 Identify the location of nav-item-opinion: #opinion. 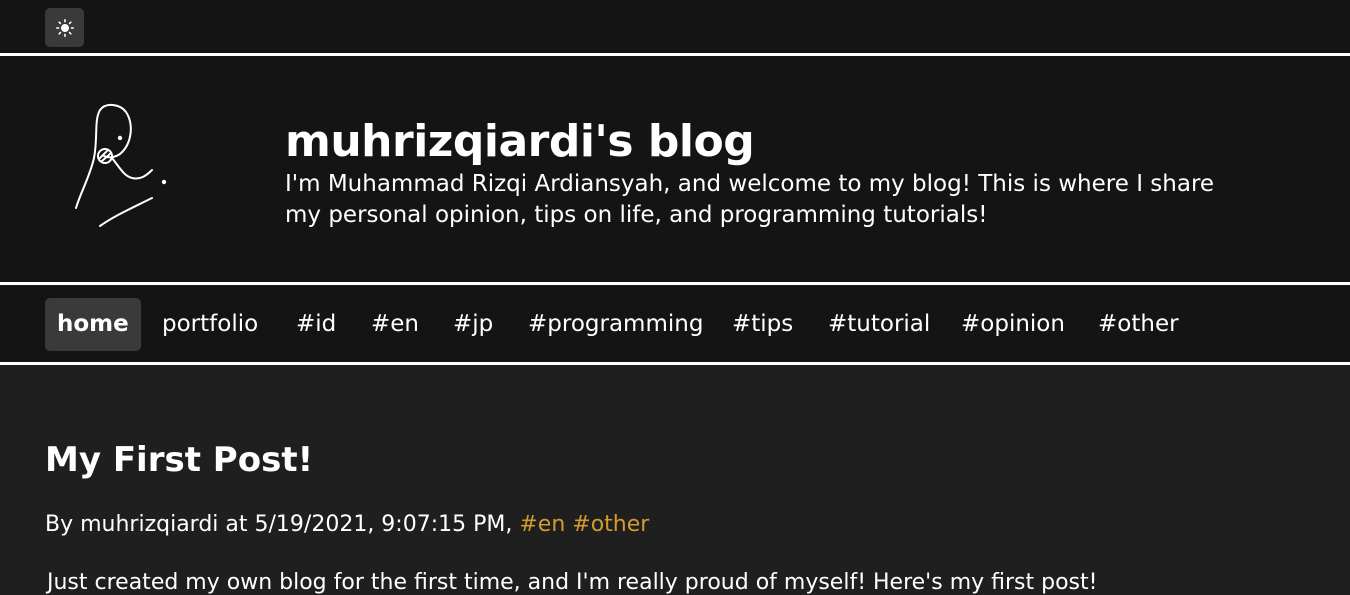
(1013, 324).